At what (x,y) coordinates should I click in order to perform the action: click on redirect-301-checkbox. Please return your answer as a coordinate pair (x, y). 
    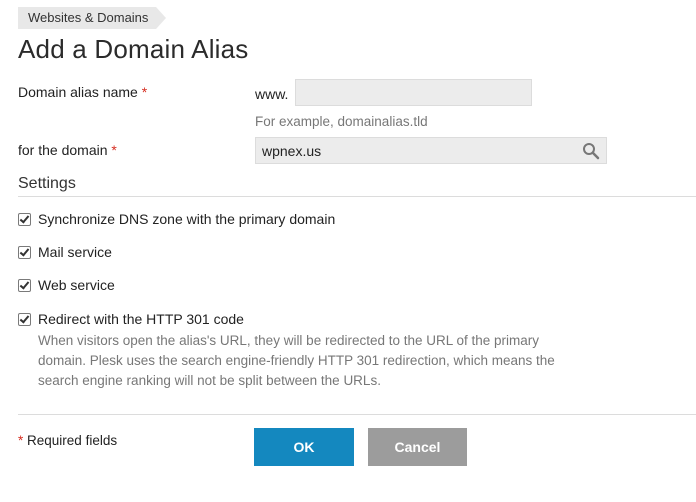
    Looking at the image, I should click on (24, 319).